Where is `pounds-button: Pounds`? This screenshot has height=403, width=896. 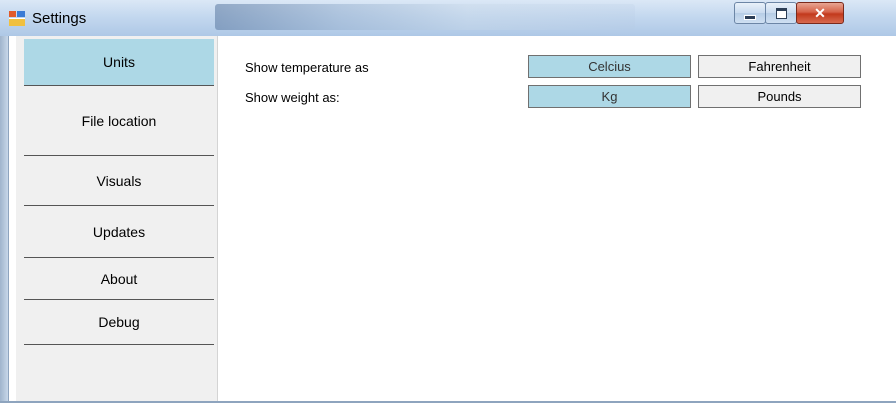 pounds-button: Pounds is located at coordinates (779, 96).